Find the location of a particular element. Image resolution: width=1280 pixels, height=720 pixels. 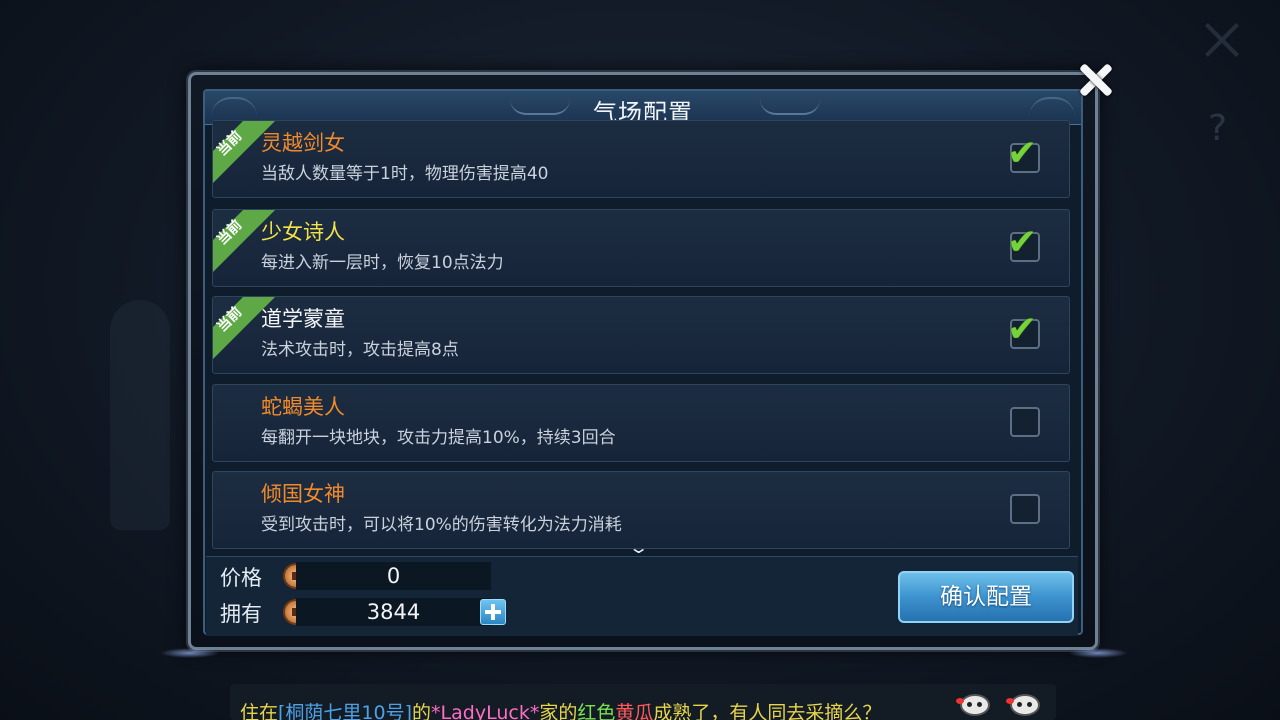

chat-segment: 住在 is located at coordinates (259, 711).